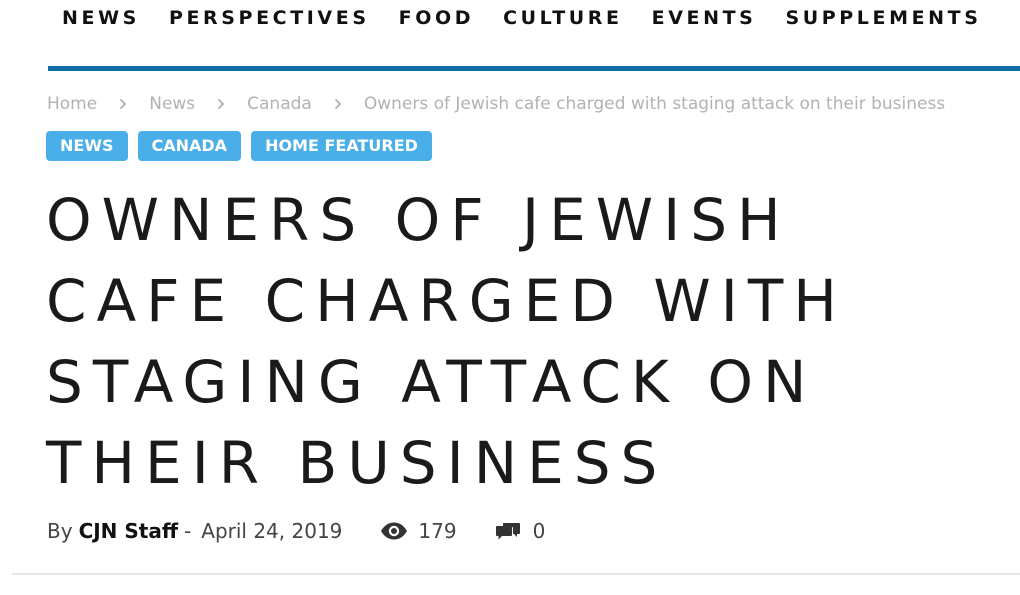  I want to click on comment-count: 0, so click(539, 531).